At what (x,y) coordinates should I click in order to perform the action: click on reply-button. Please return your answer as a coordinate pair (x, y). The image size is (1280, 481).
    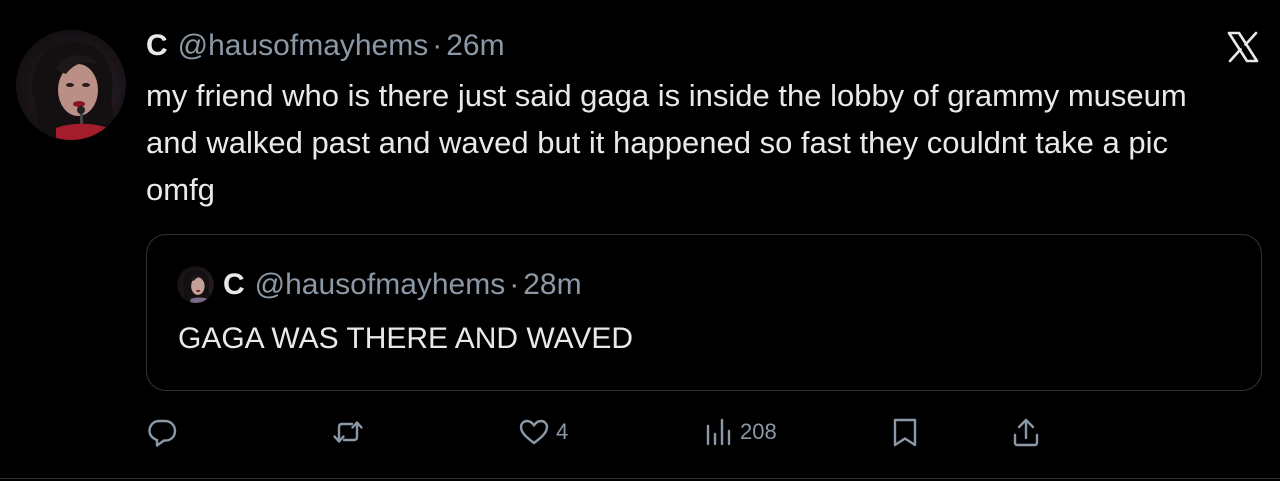
    Looking at the image, I should click on (165, 432).